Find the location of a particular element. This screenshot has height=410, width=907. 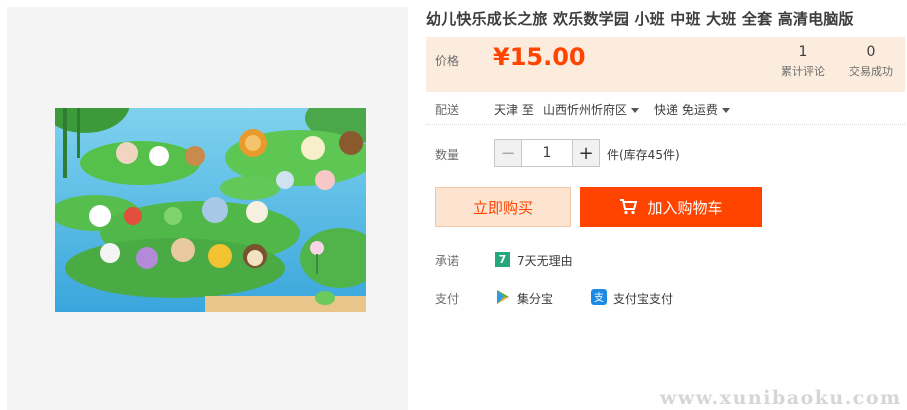

stock-text: 件(库存45件) is located at coordinates (643, 155).